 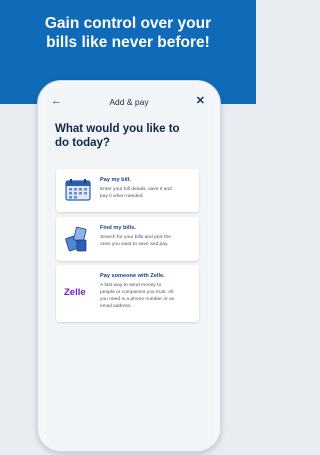 I want to click on page-heading-line-1: What would you like to, so click(x=117, y=129).